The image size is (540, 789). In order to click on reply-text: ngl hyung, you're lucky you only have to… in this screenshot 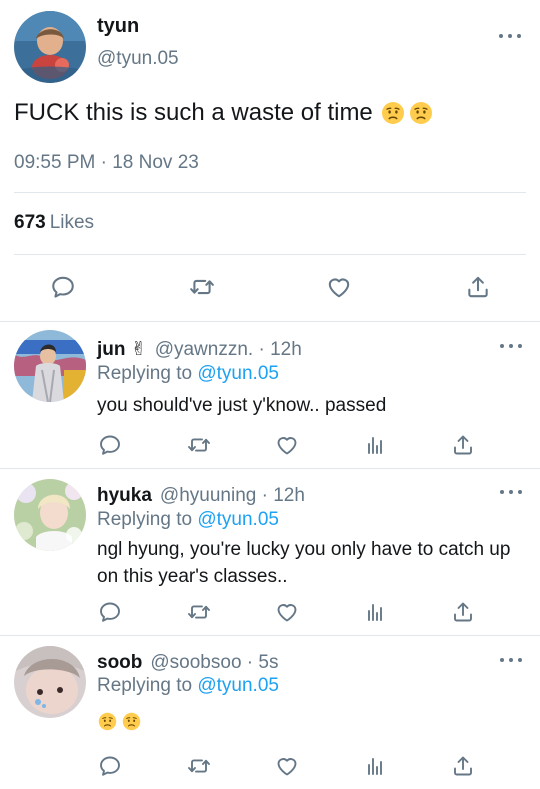, I will do `click(304, 563)`.